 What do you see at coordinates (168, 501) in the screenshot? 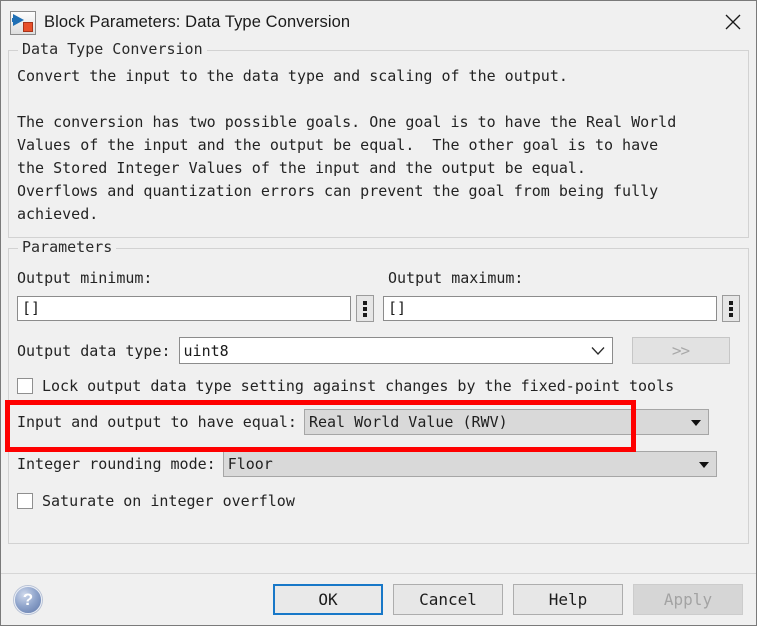
I see `saturate-overflow-label: Saturate on integer overflow` at bounding box center [168, 501].